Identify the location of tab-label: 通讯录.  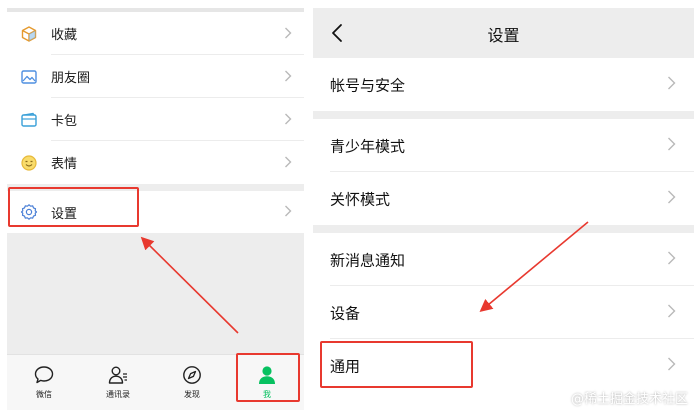
(118, 394).